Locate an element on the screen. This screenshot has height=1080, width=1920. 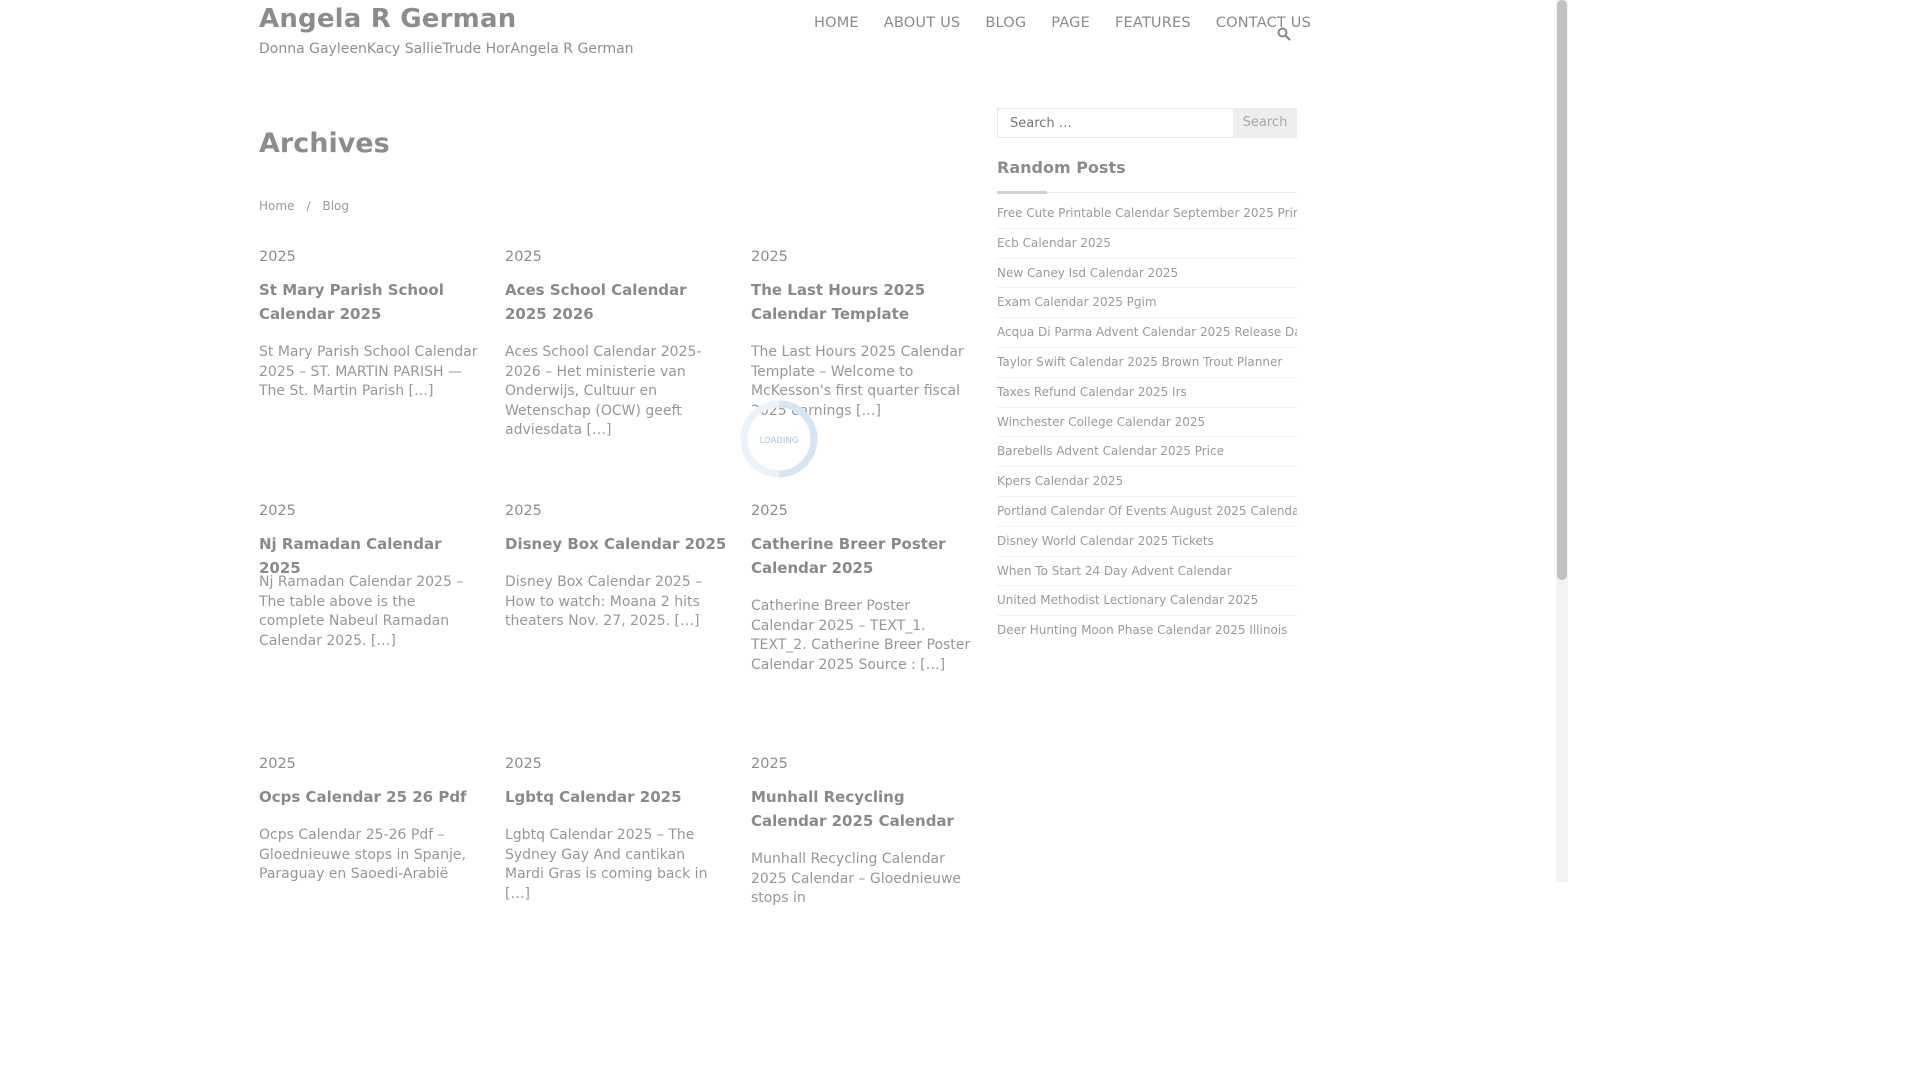
nav-contact-us: CONTACT US is located at coordinates (1263, 23).